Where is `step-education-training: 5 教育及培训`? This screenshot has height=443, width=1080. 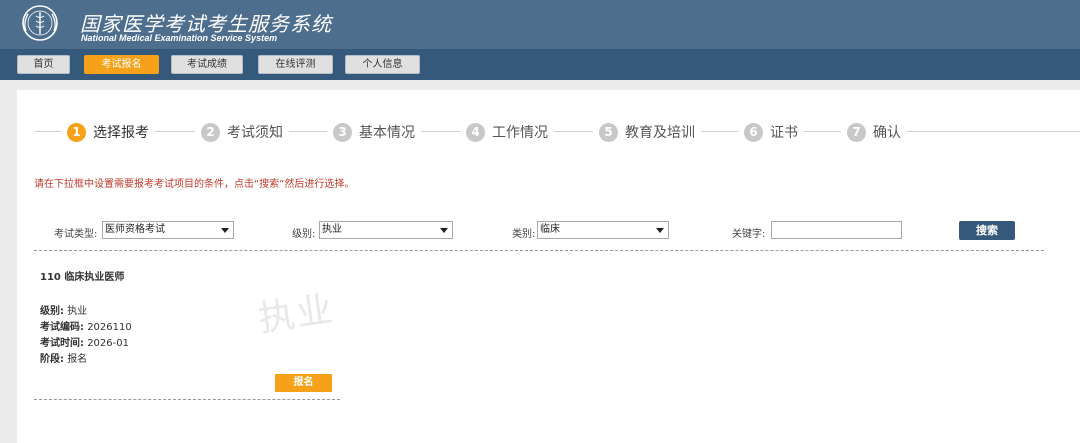
step-education-training: 5 教育及培训 is located at coordinates (647, 132).